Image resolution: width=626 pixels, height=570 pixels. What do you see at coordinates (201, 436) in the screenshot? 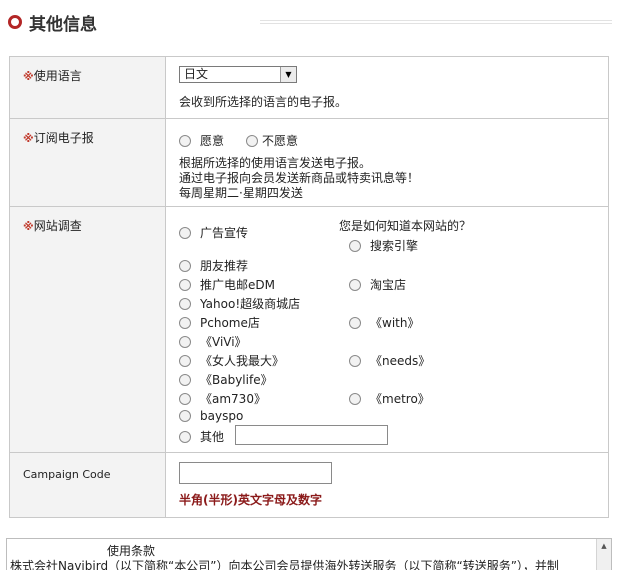
I see `survey-option-other: 其他` at bounding box center [201, 436].